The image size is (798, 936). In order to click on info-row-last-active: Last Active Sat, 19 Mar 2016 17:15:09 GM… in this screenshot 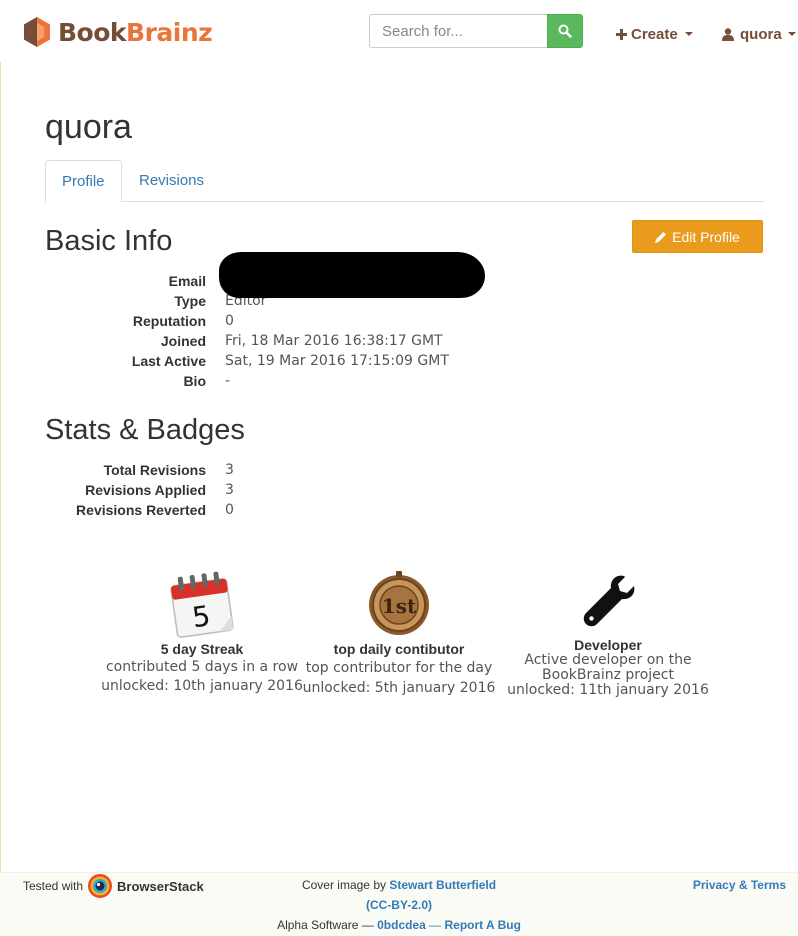, I will do `click(250, 361)`.